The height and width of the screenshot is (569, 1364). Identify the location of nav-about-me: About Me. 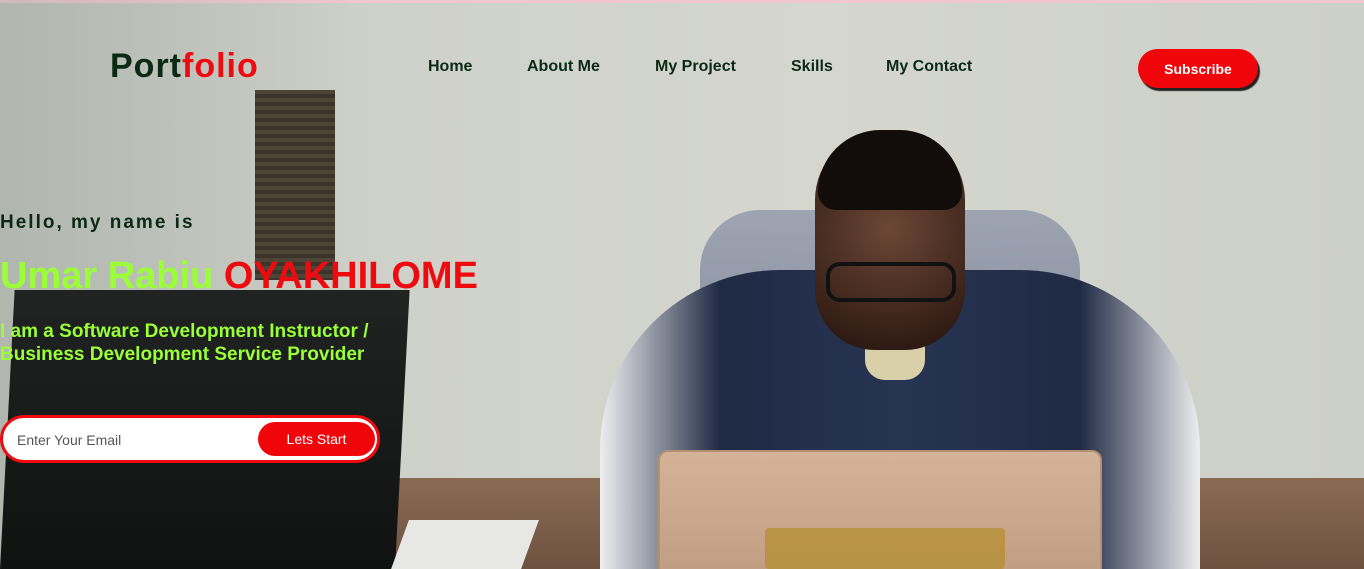
(563, 67).